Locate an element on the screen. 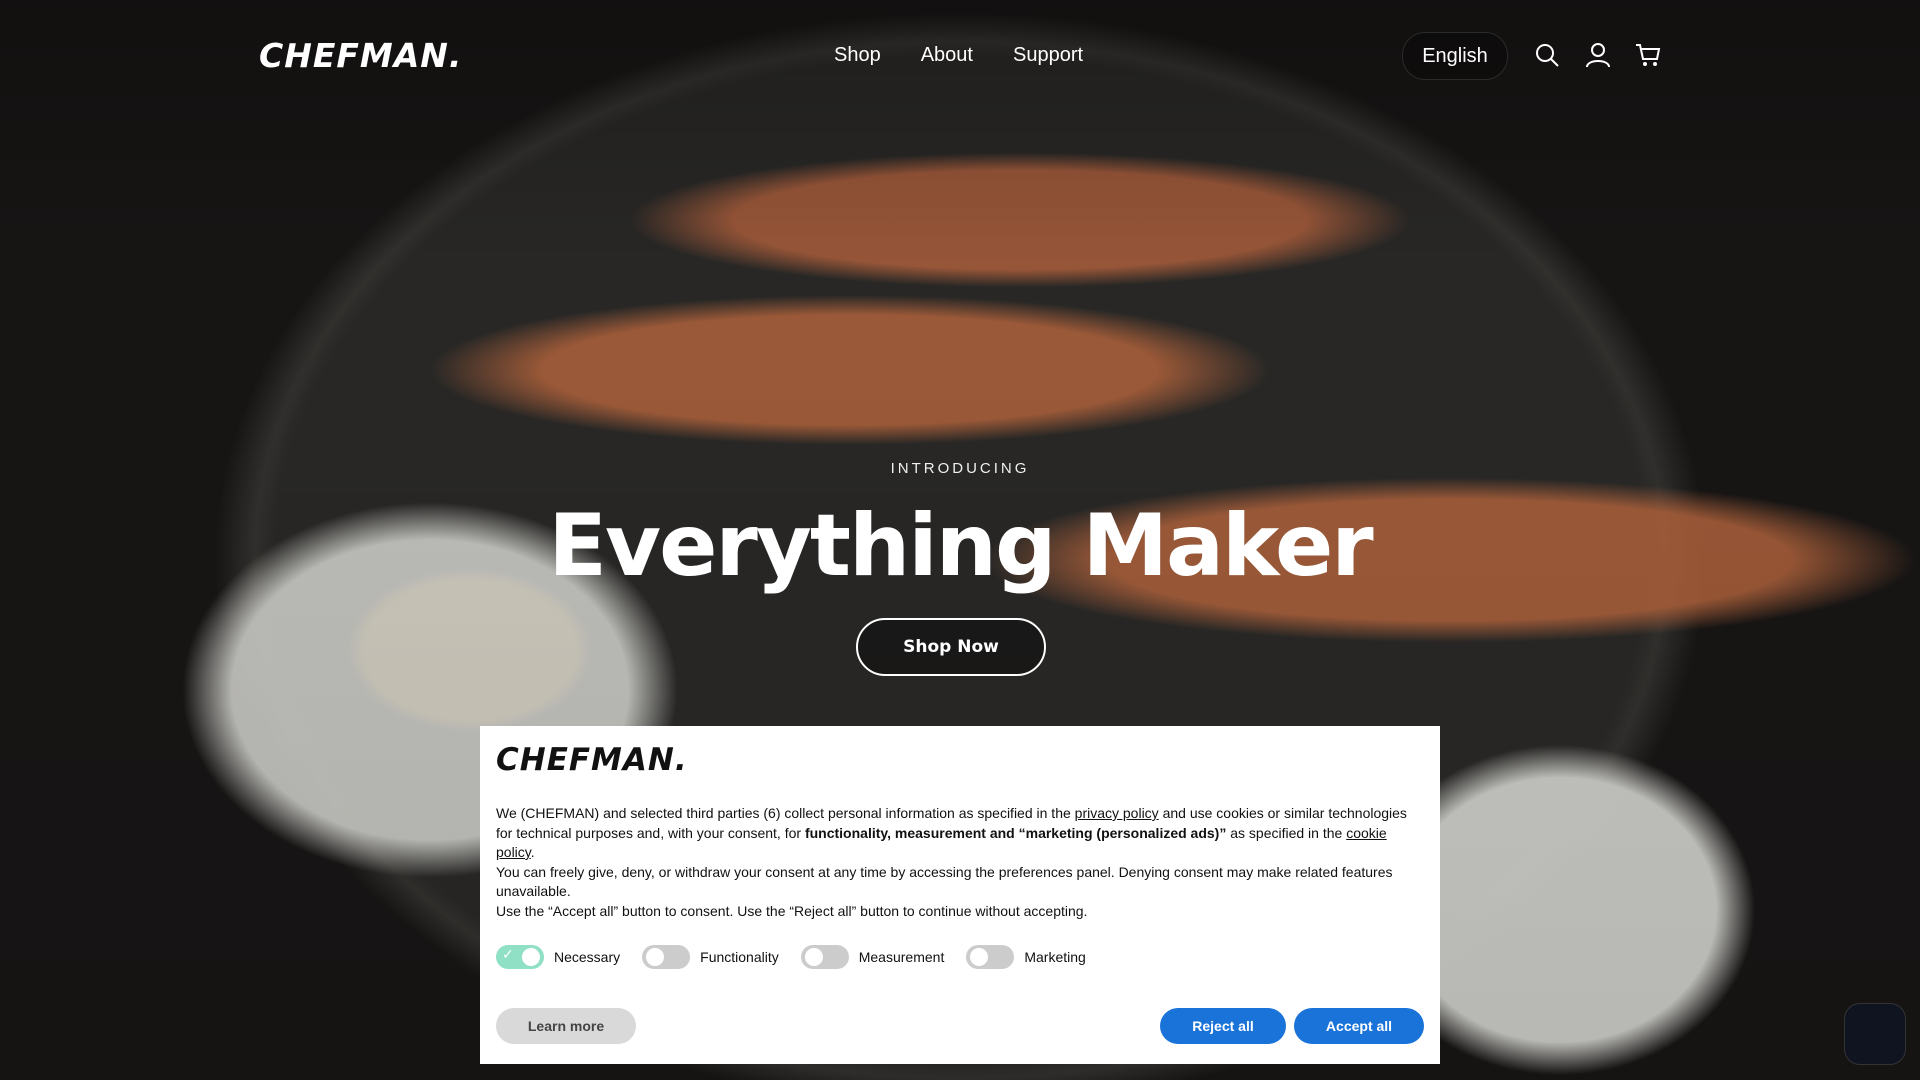 This screenshot has width=1920, height=1080. toggle-label: Marketing is located at coordinates (1055, 957).